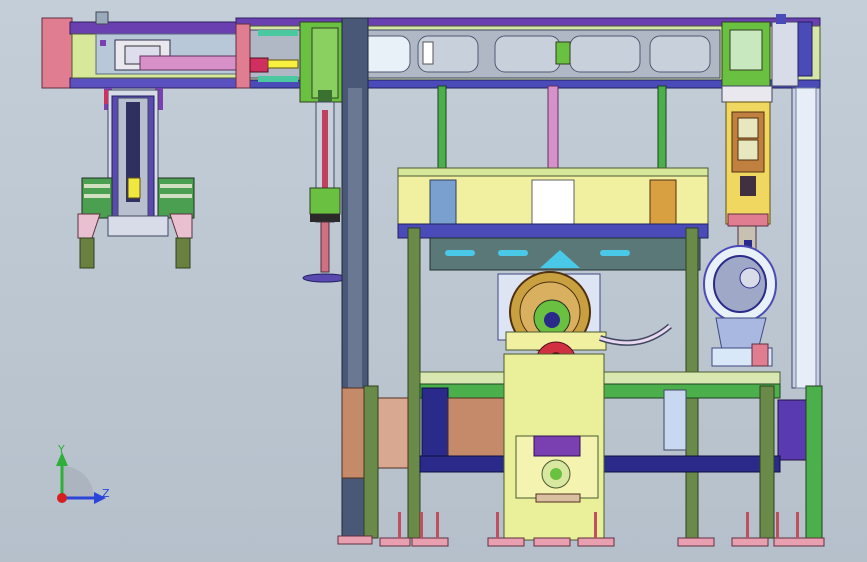 The image size is (867, 562). I want to click on axes-triad: Y Z, so click(83, 473).